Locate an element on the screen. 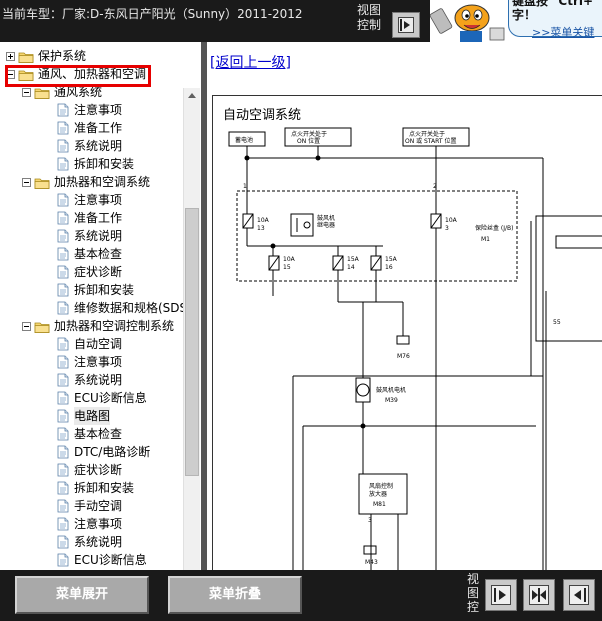  footer-bar: 菜单展开 菜单折叠 视图控 is located at coordinates (301, 595).